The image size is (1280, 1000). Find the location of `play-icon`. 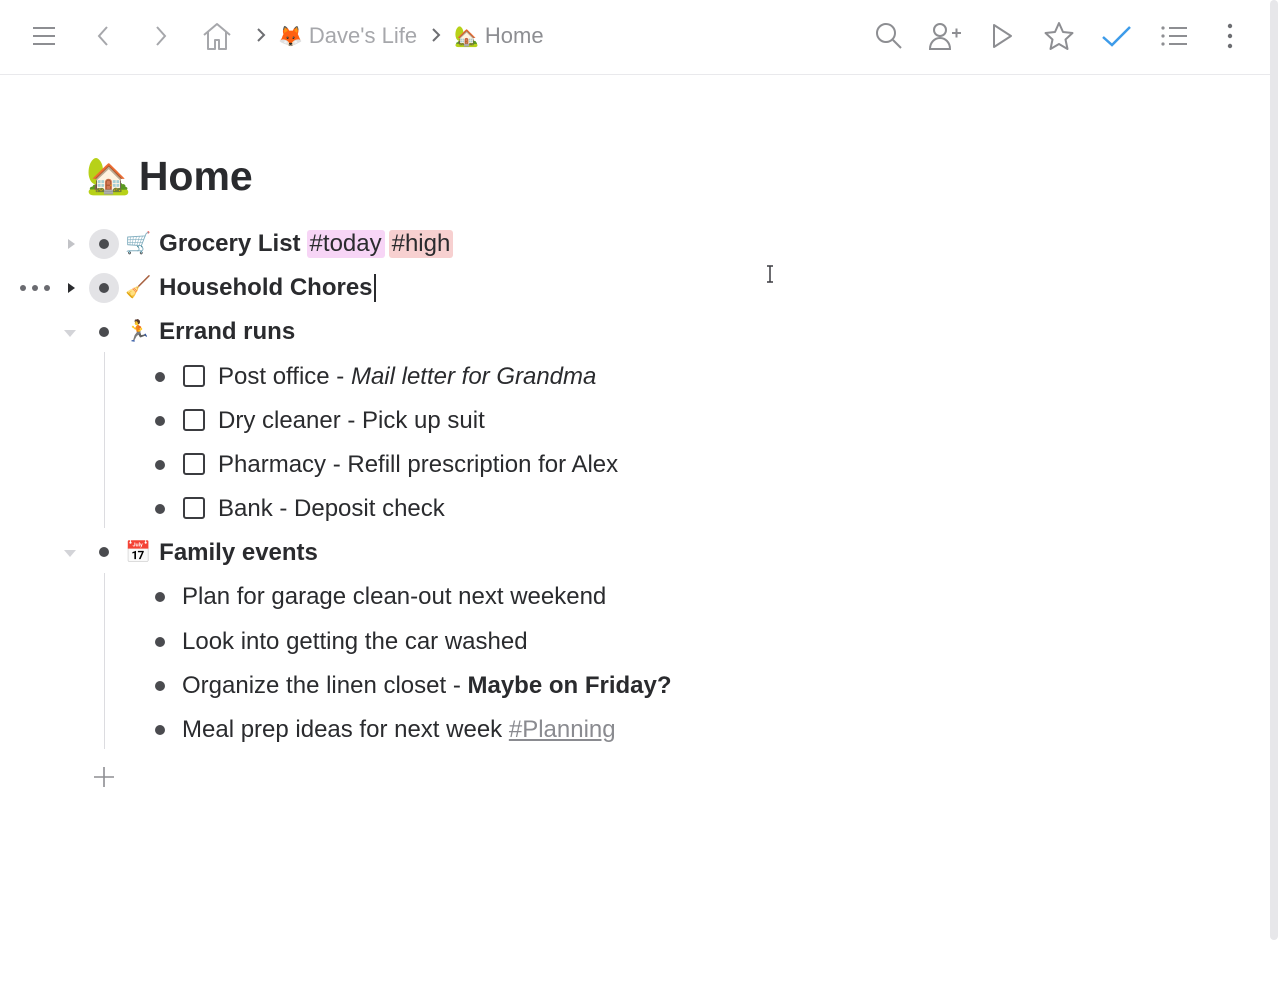

play-icon is located at coordinates (1002, 36).